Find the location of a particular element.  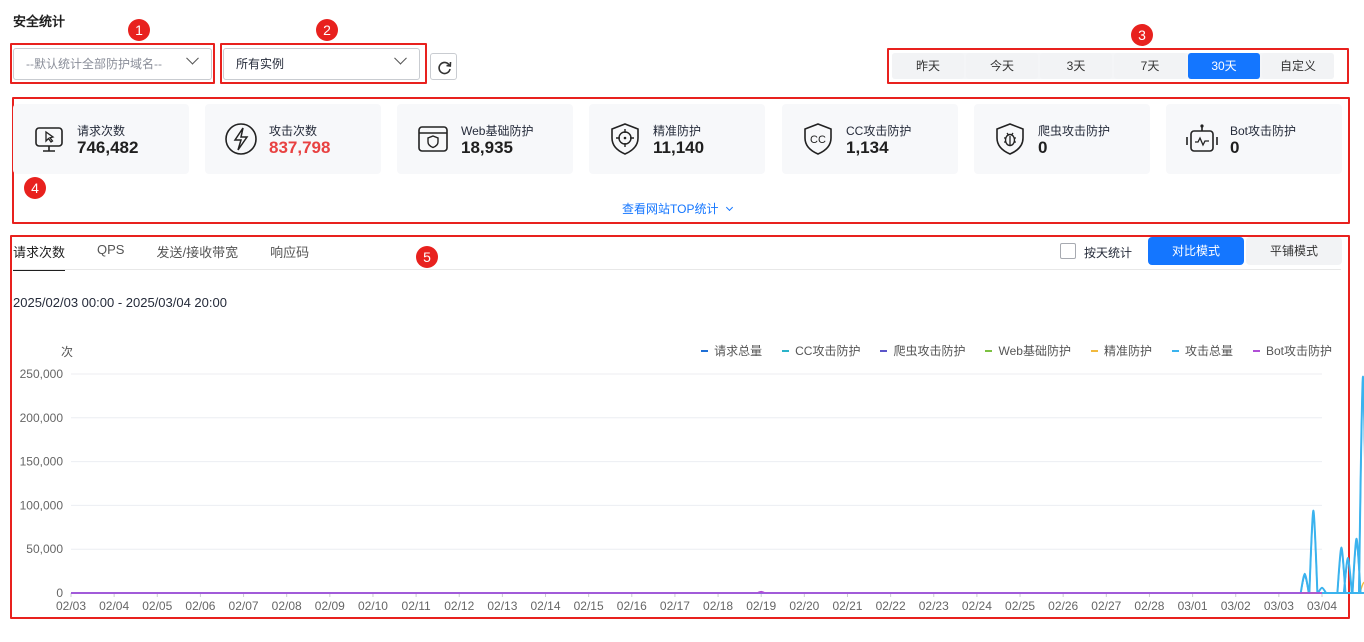

stat-card-attacks: 攻击次数 837,798 is located at coordinates (293, 139).